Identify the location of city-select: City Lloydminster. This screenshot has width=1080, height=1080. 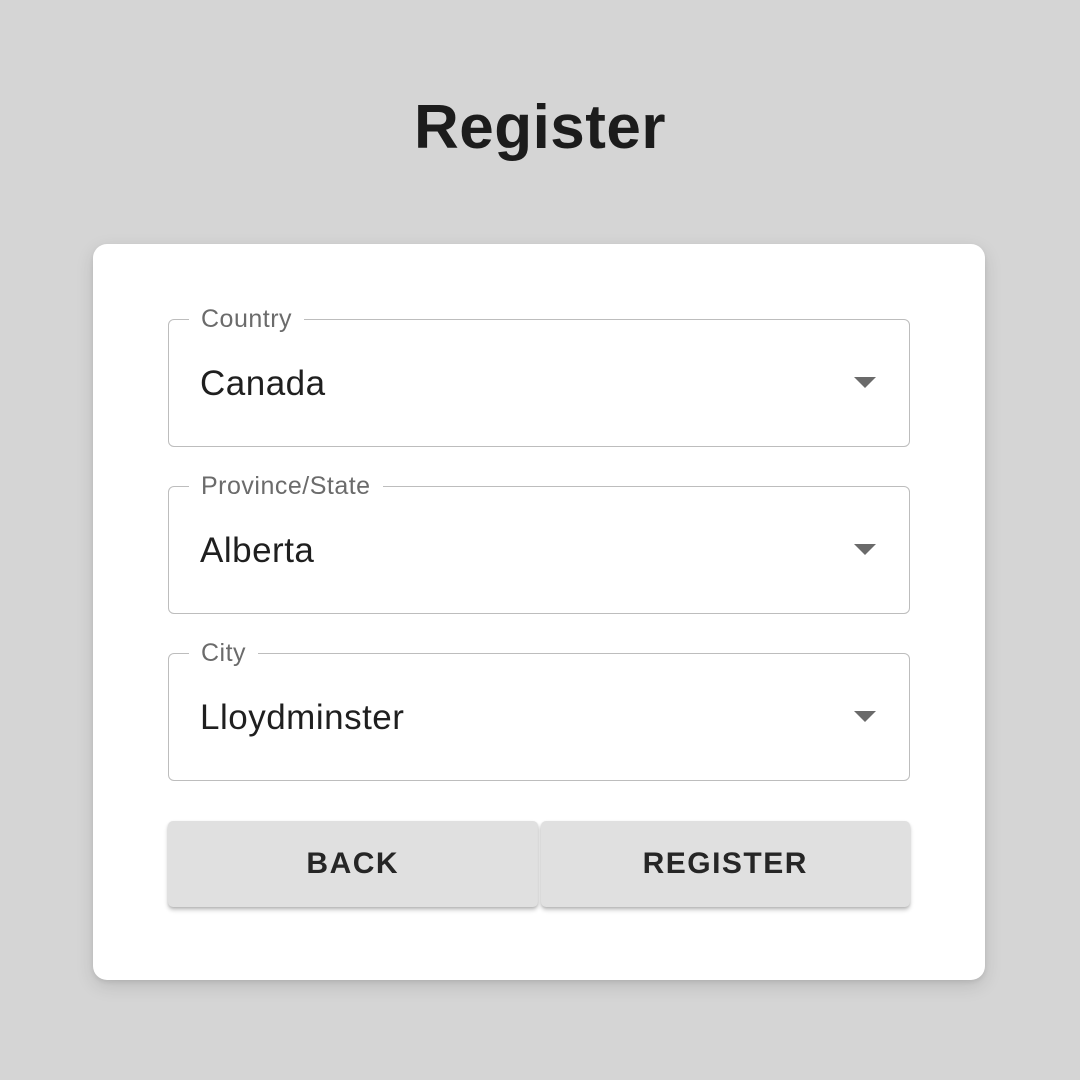
(539, 708).